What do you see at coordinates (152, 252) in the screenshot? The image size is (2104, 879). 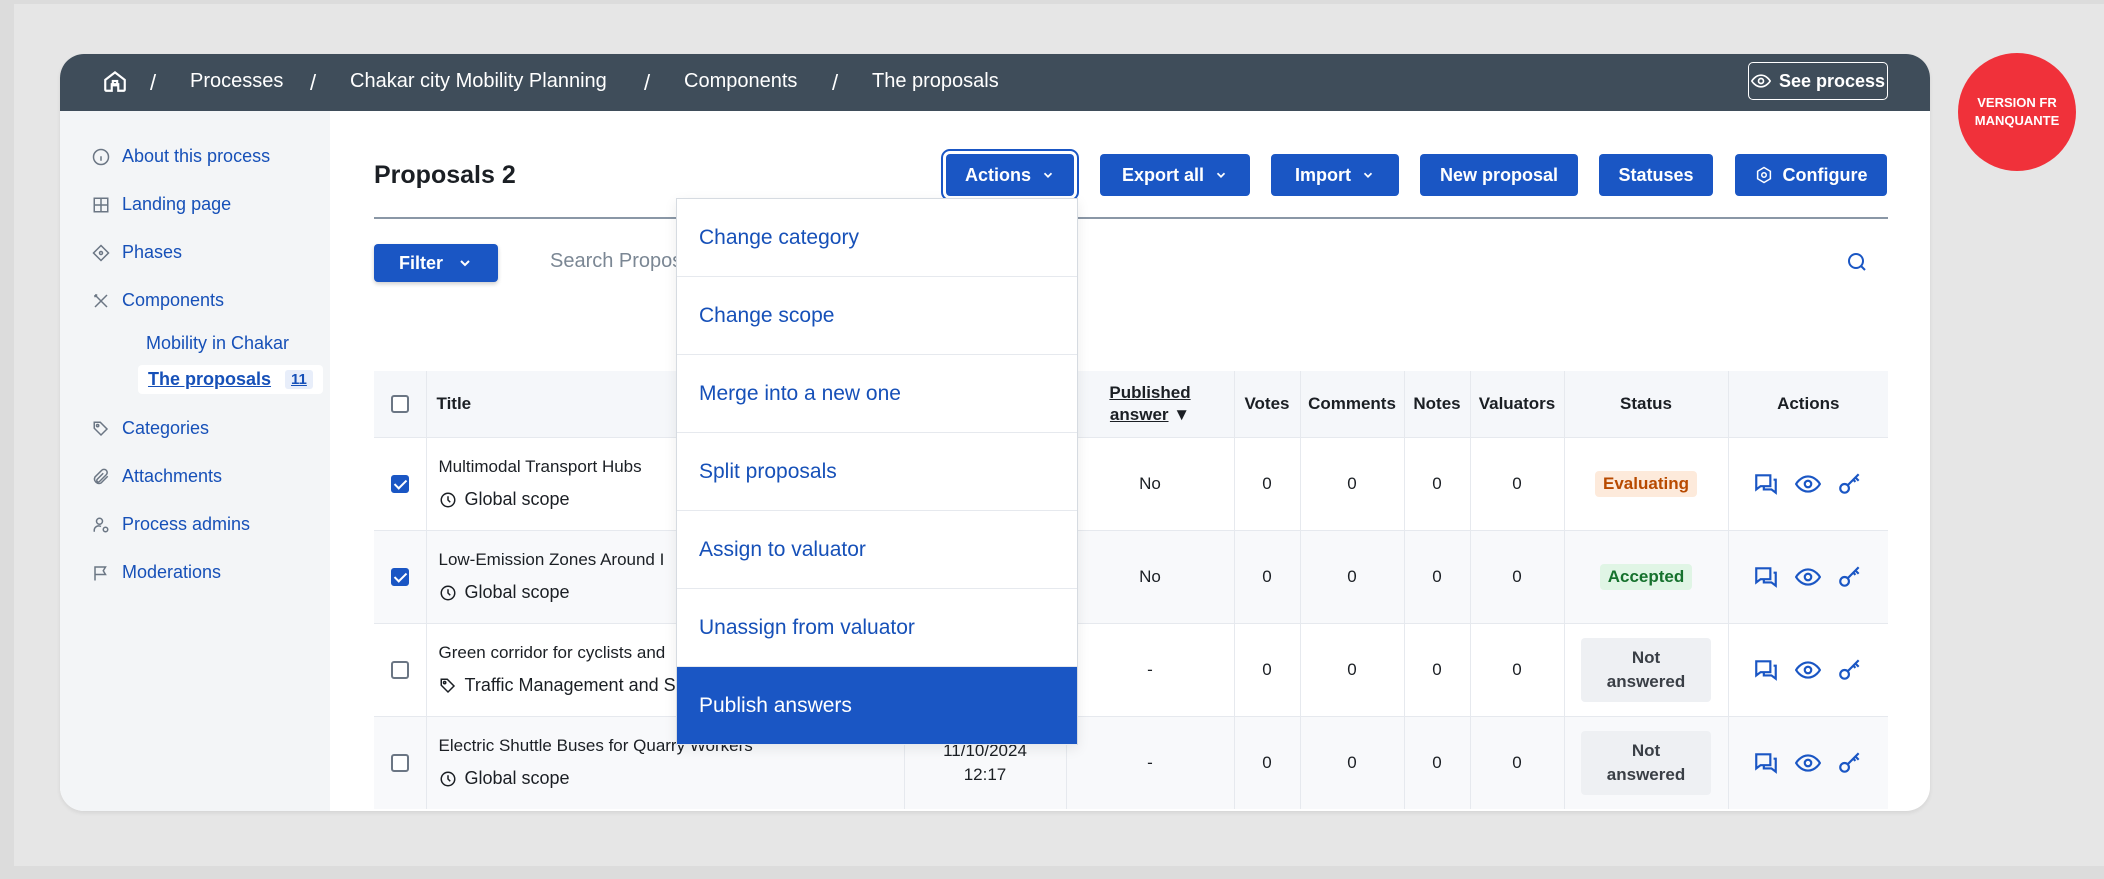 I see `sidebar-item-label: Phases` at bounding box center [152, 252].